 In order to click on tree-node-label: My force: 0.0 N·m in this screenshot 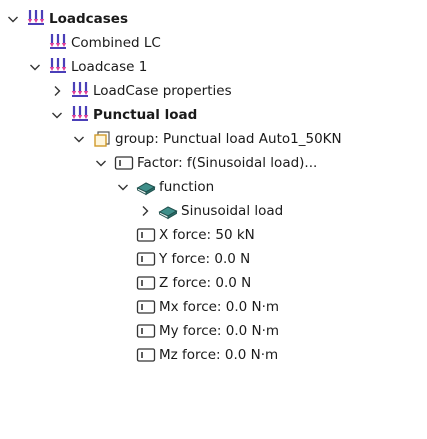, I will do `click(219, 331)`.